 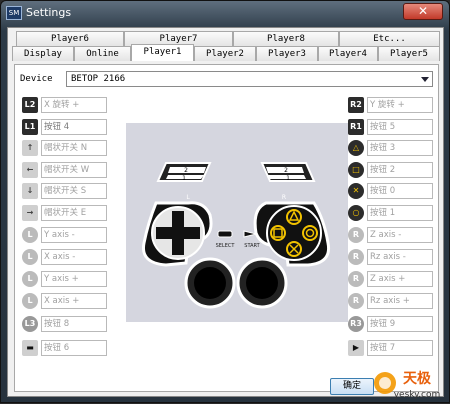 What do you see at coordinates (30, 213) in the screenshot?
I see `dpad-right-icon: →` at bounding box center [30, 213].